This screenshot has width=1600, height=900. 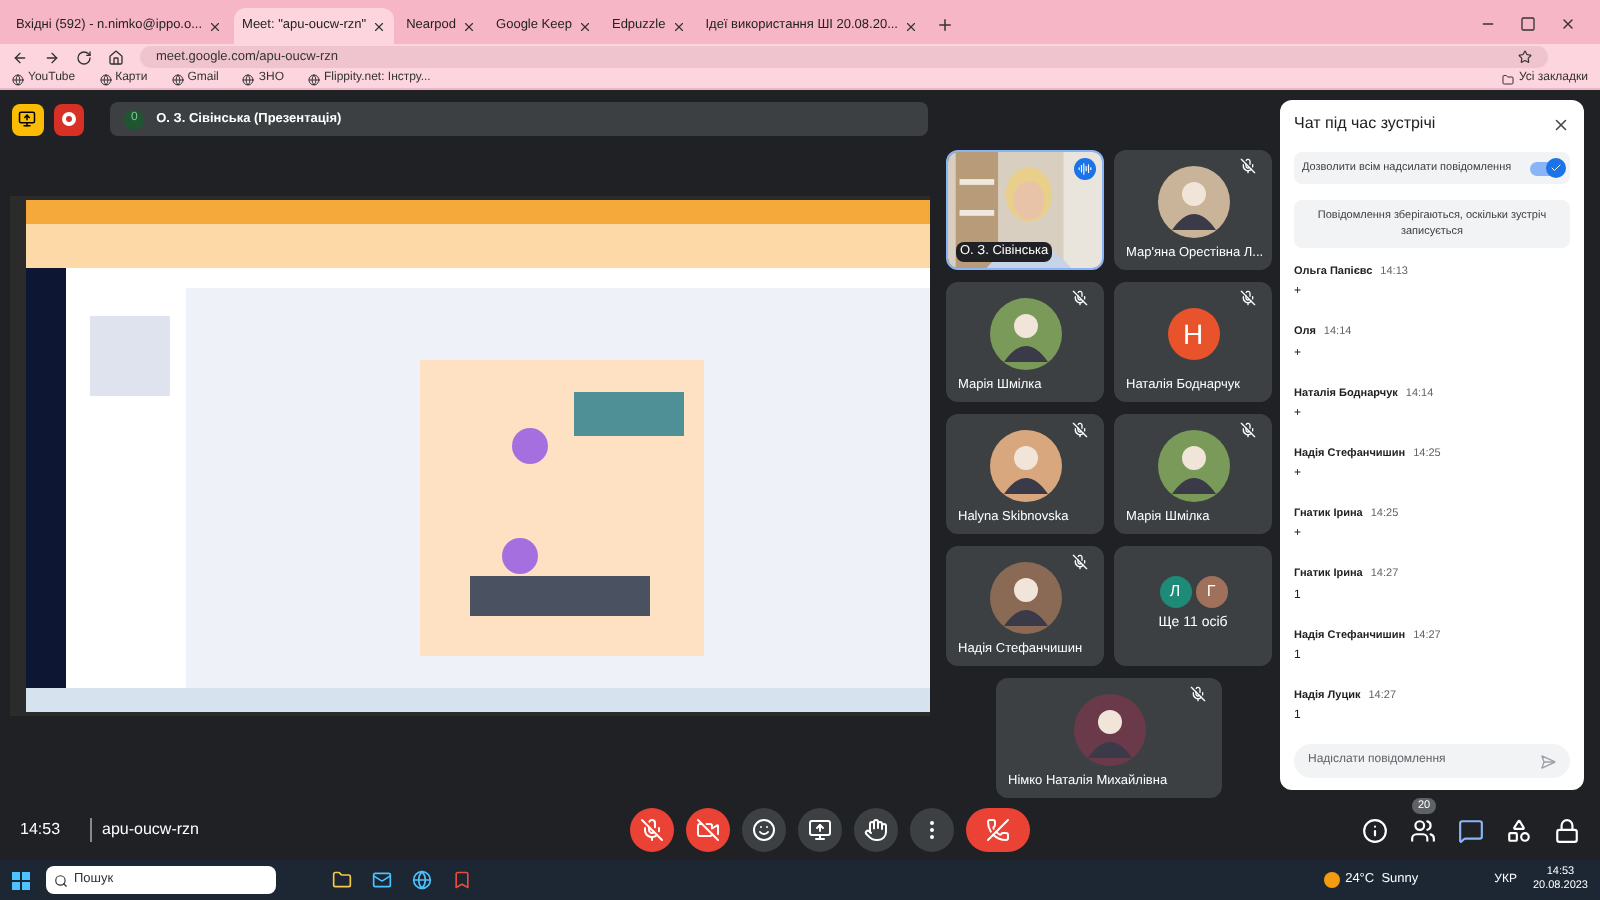 I want to click on chat-button, so click(x=1470, y=830).